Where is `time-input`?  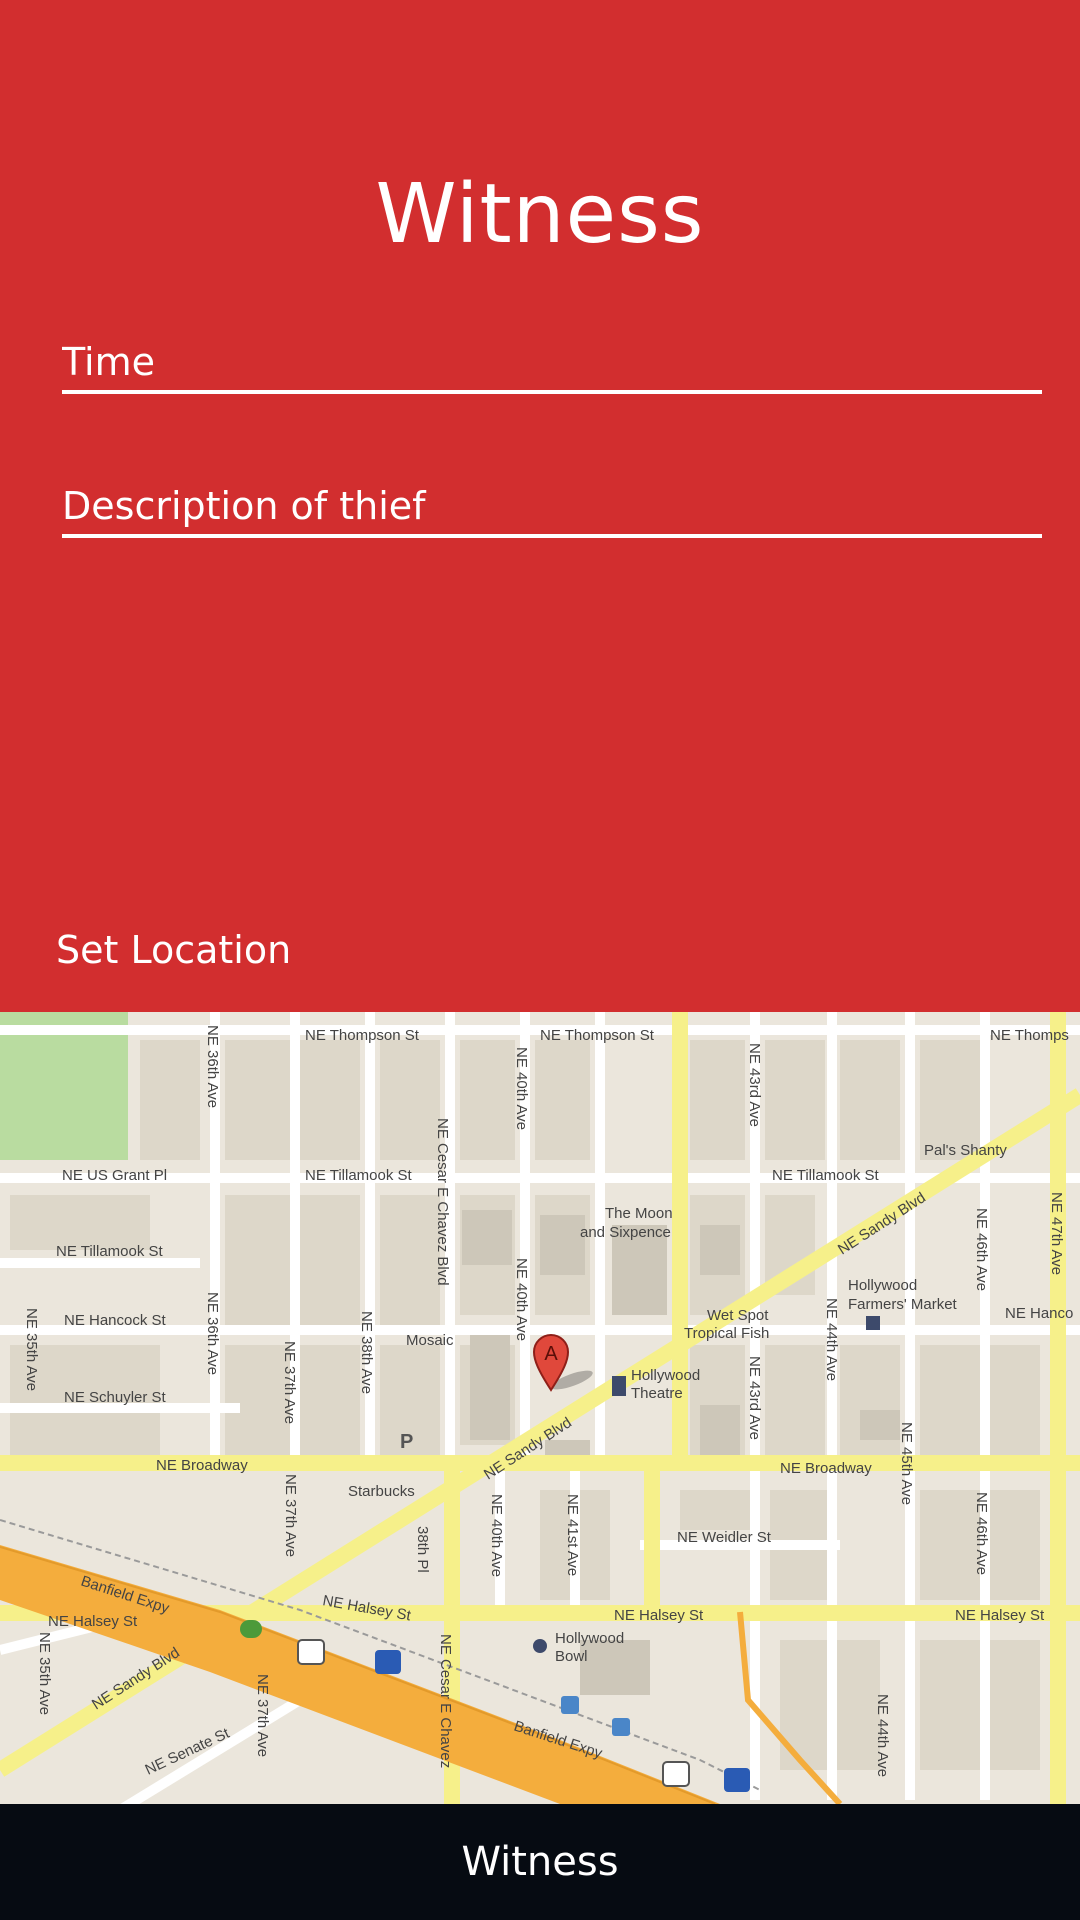 time-input is located at coordinates (552, 362).